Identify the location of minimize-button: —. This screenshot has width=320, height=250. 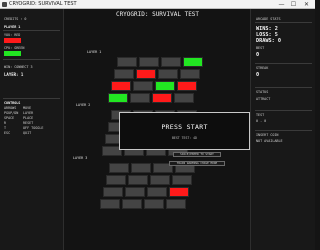
(281, 4).